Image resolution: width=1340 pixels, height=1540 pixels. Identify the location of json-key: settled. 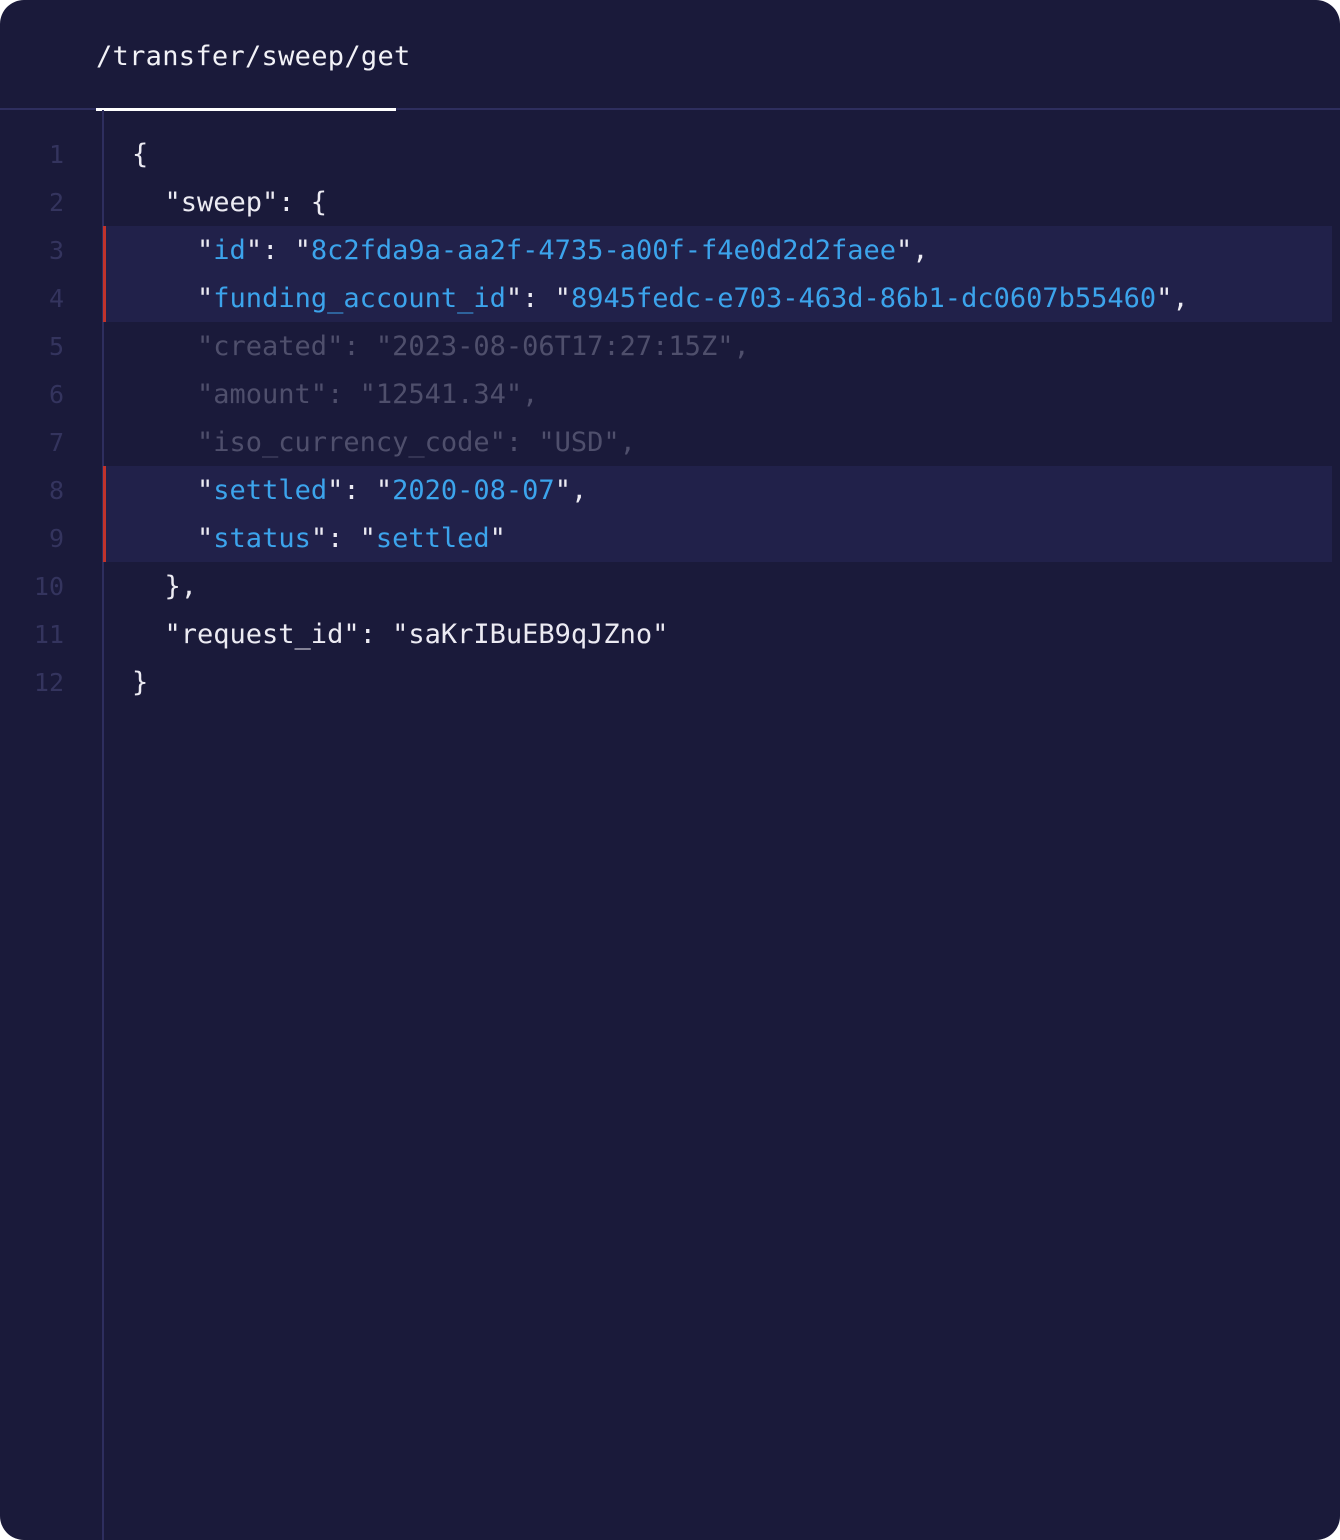
(270, 490).